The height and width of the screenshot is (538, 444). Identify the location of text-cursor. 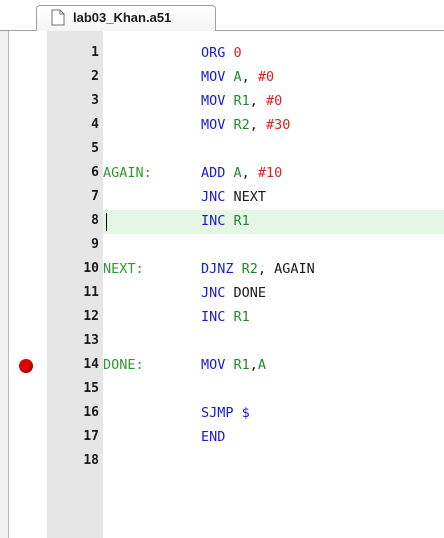
(106, 222).